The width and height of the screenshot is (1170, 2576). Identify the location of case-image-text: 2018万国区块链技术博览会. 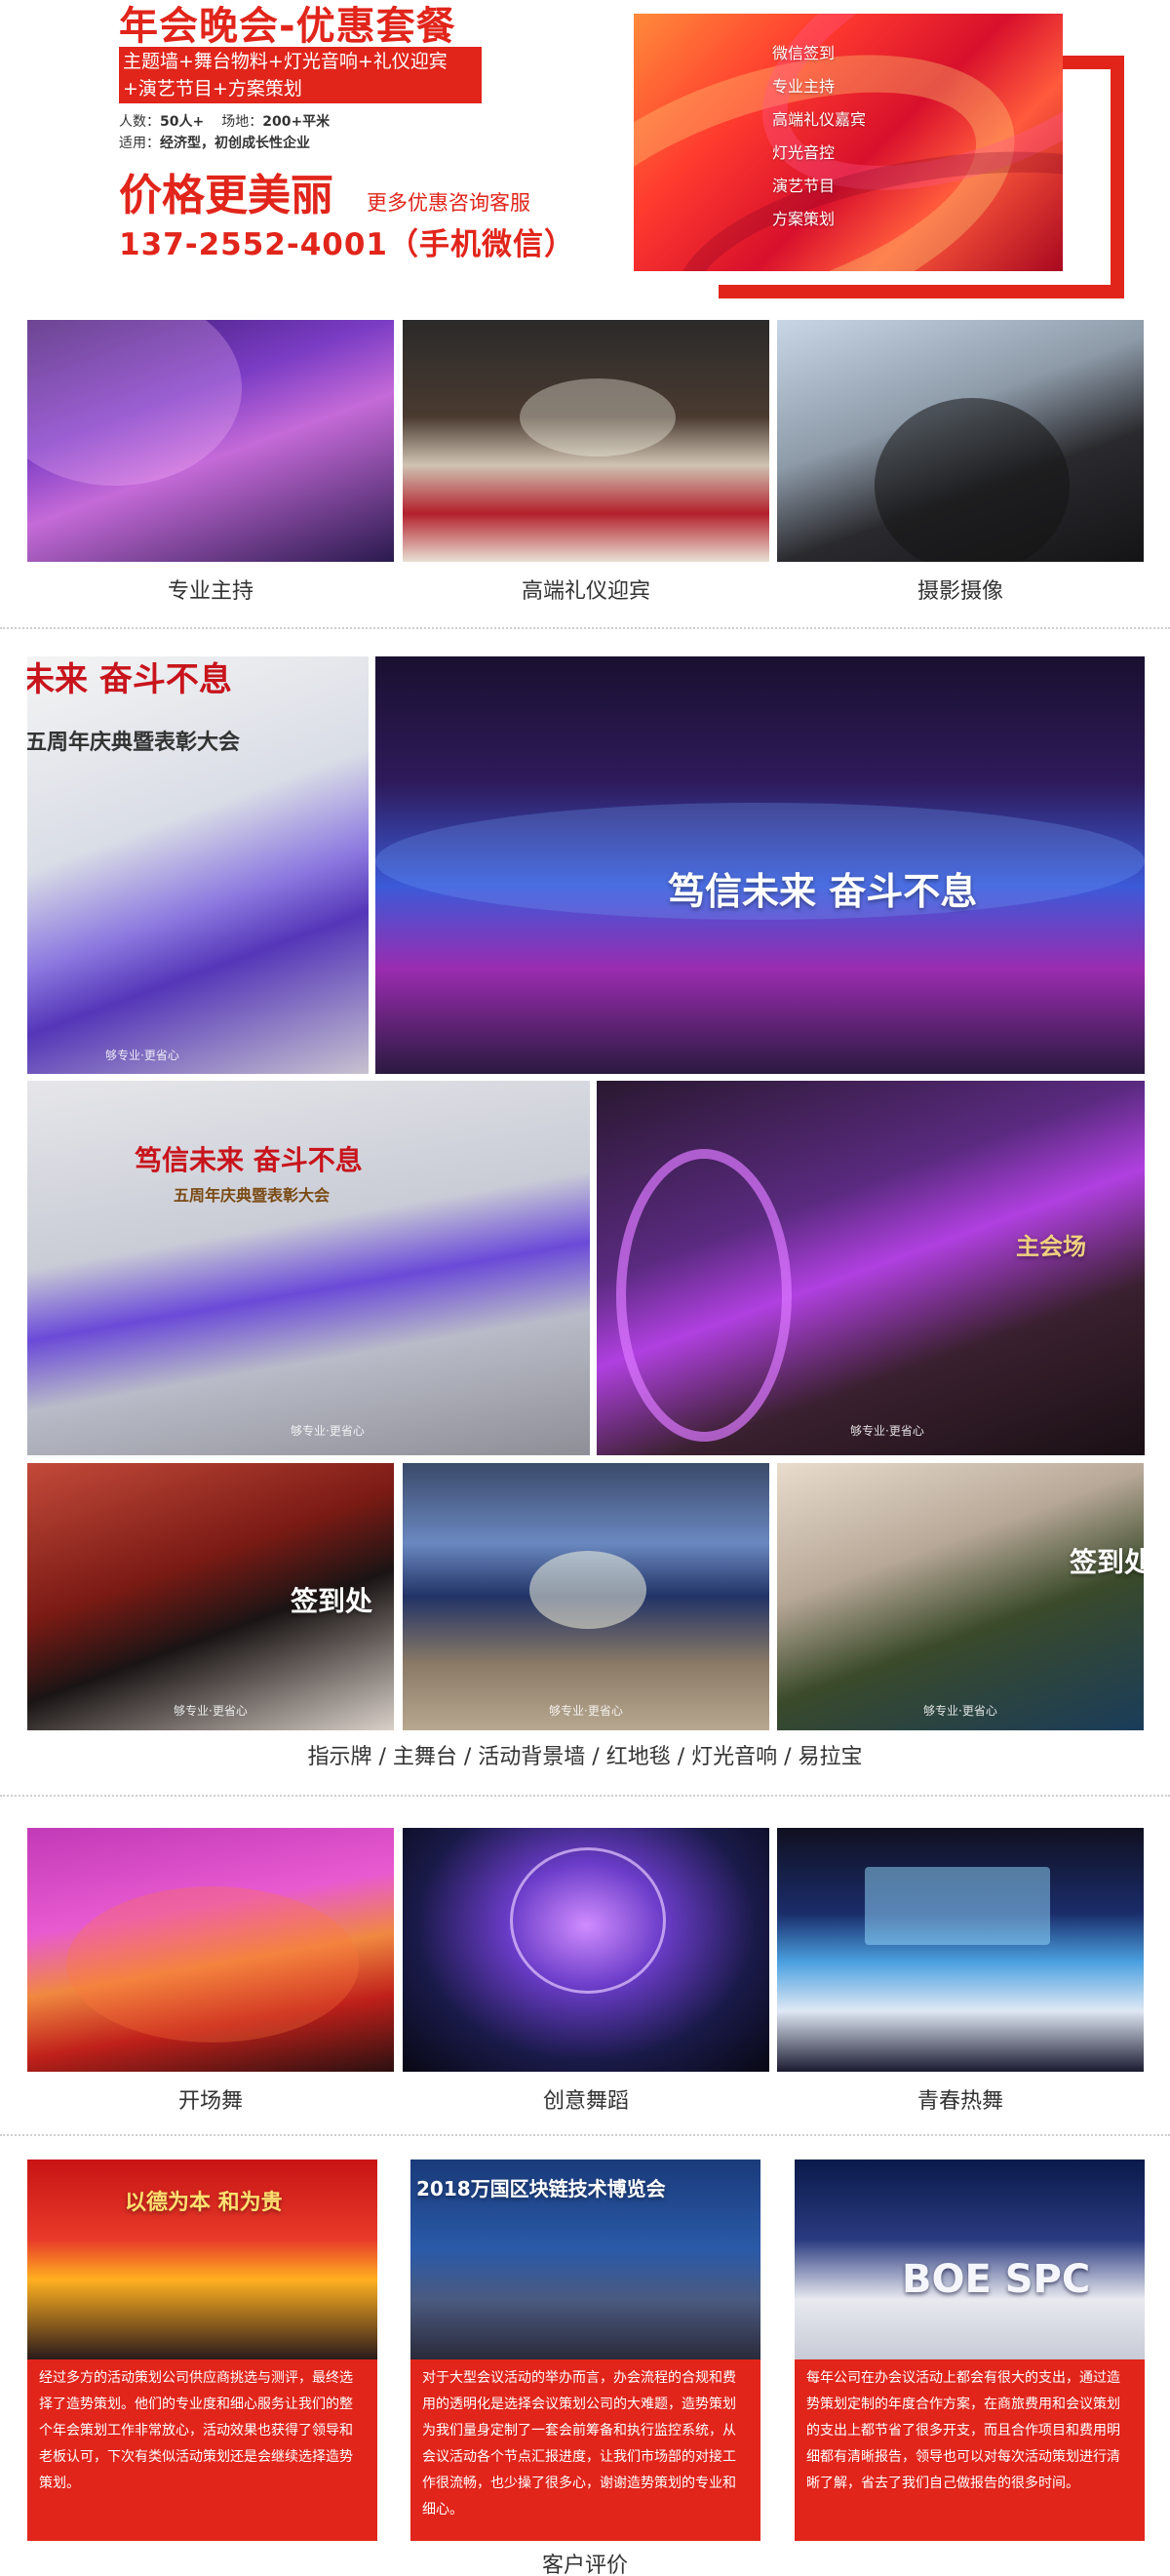
(541, 2188).